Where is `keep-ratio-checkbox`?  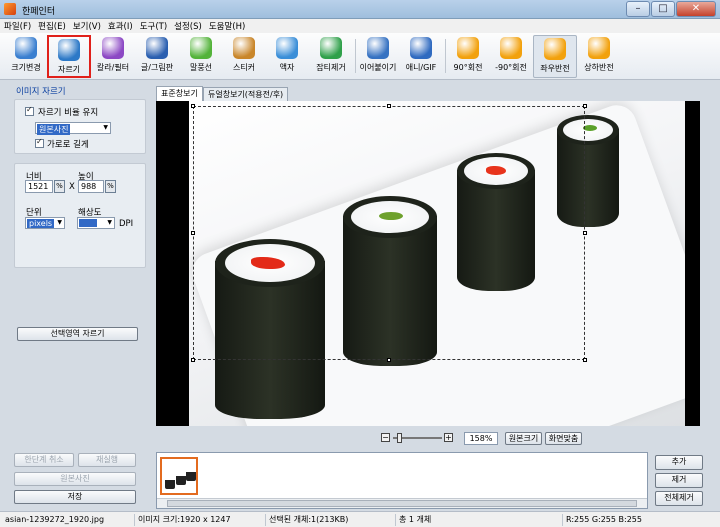 keep-ratio-checkbox is located at coordinates (29, 110).